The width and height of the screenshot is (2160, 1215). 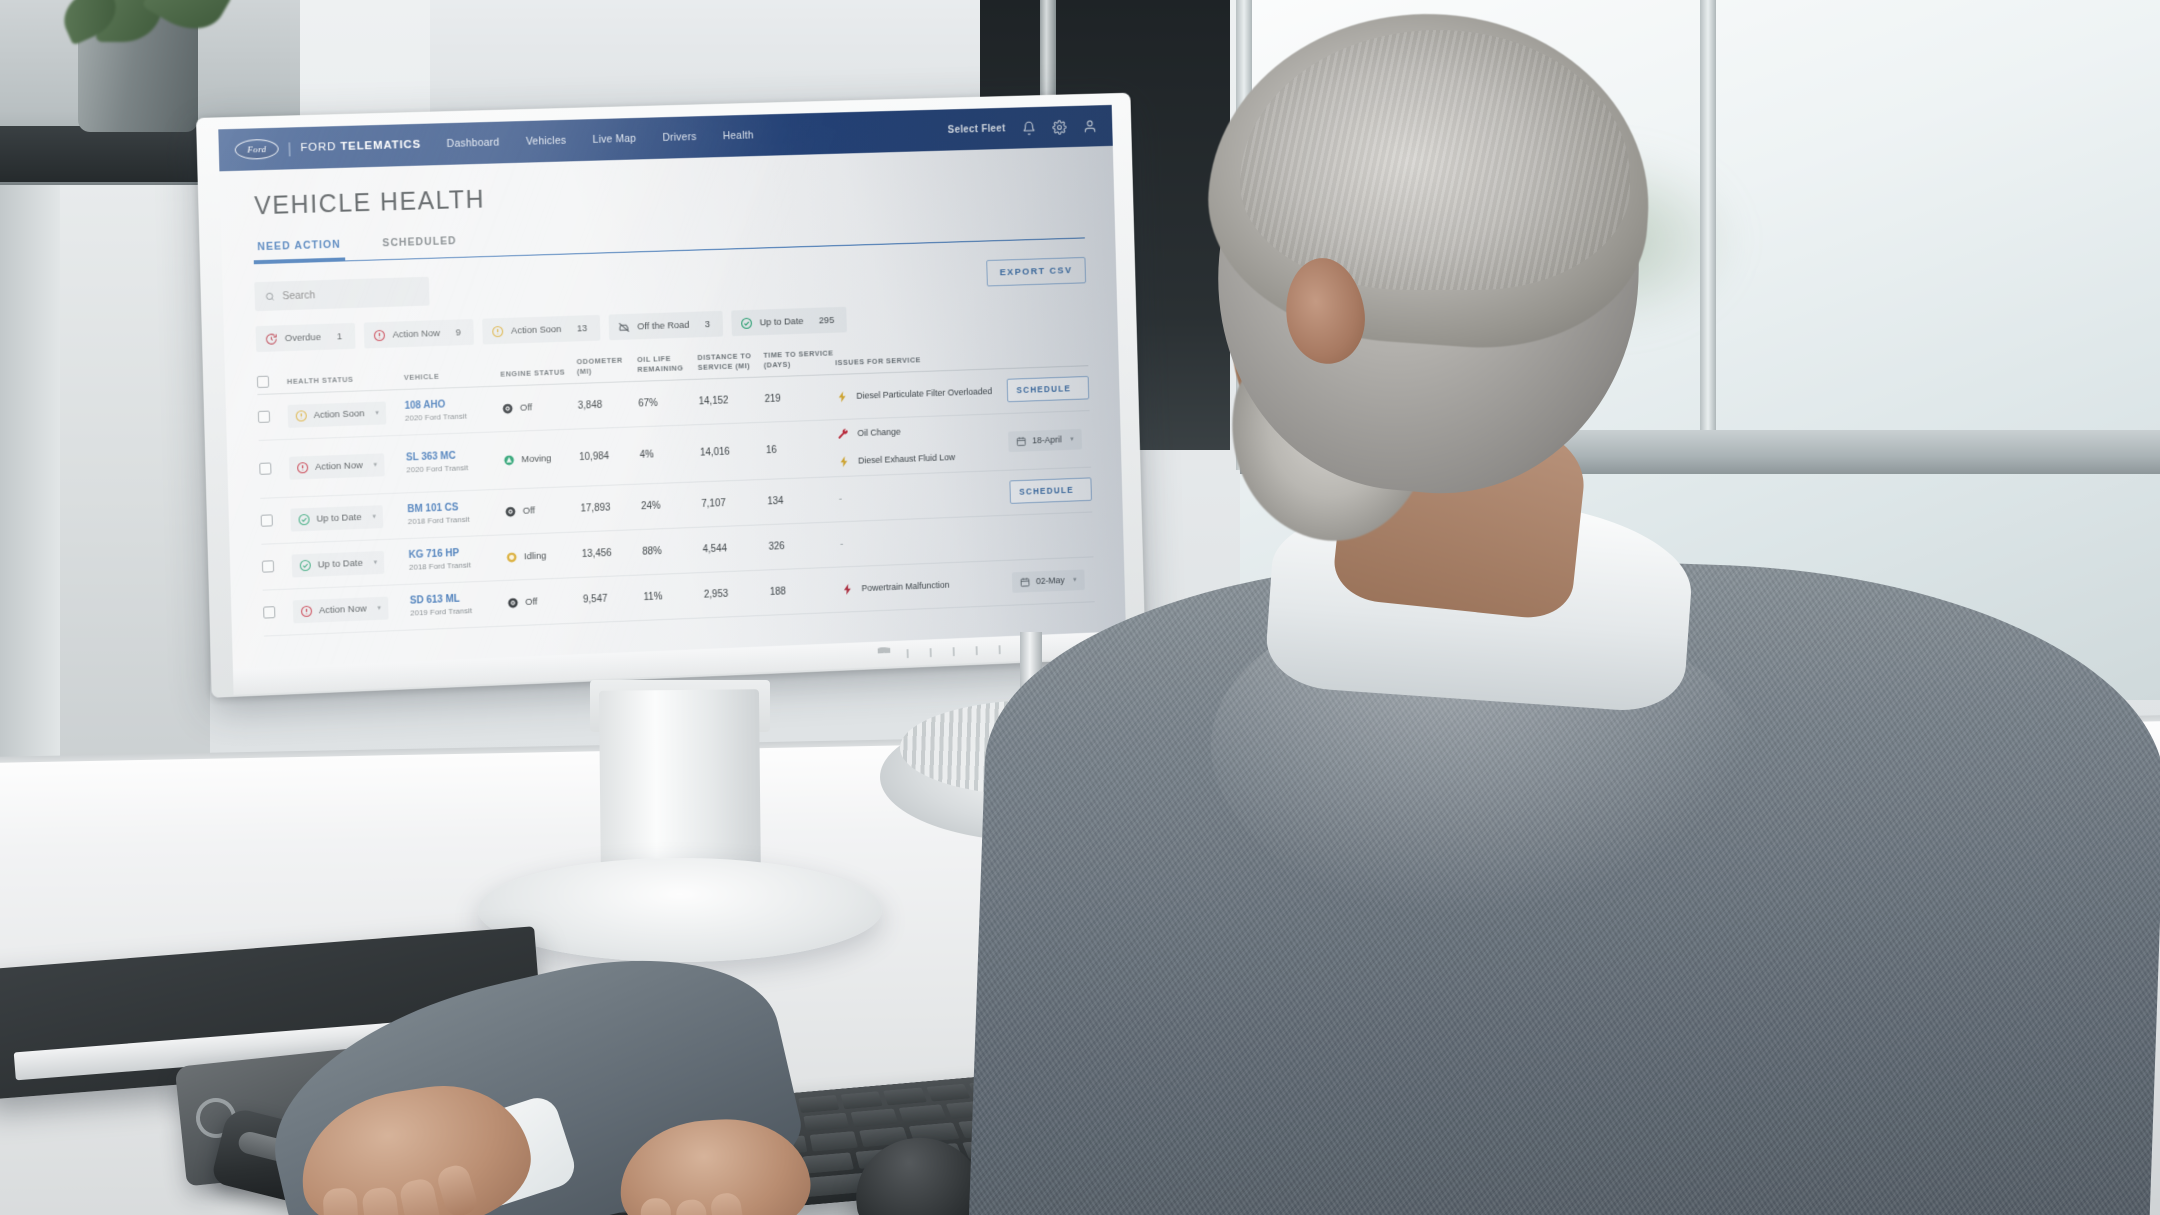 What do you see at coordinates (452, 405) in the screenshot?
I see `vehicle-link: 108 AHO` at bounding box center [452, 405].